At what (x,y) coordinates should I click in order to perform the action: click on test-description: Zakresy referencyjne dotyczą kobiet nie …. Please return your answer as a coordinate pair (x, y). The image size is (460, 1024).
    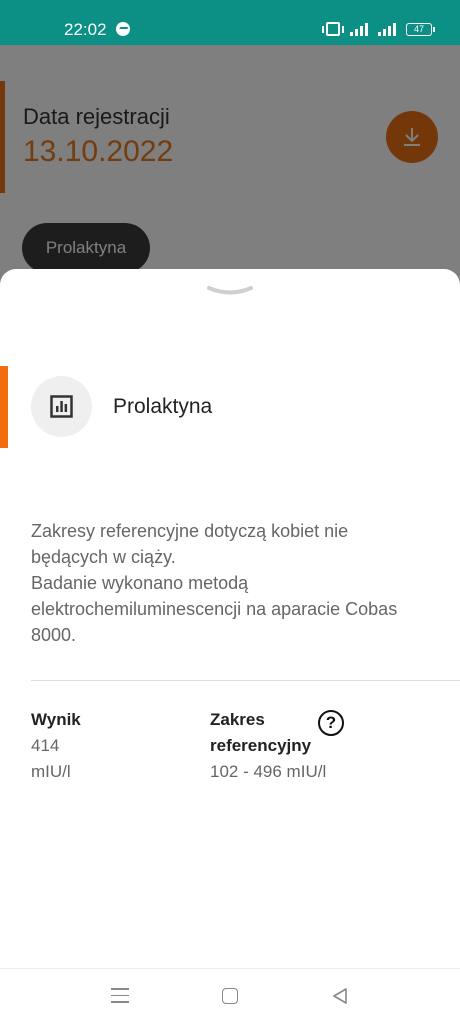
    Looking at the image, I should click on (236, 583).